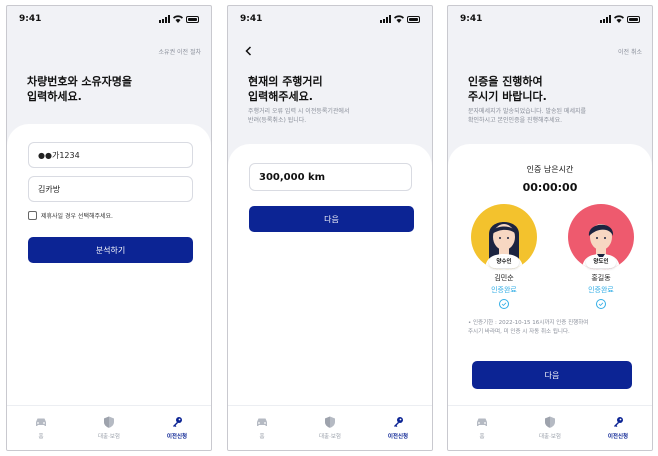 Image resolution: width=658 pixels, height=456 pixels. What do you see at coordinates (110, 189) in the screenshot?
I see `owner-name-input: 김카방` at bounding box center [110, 189].